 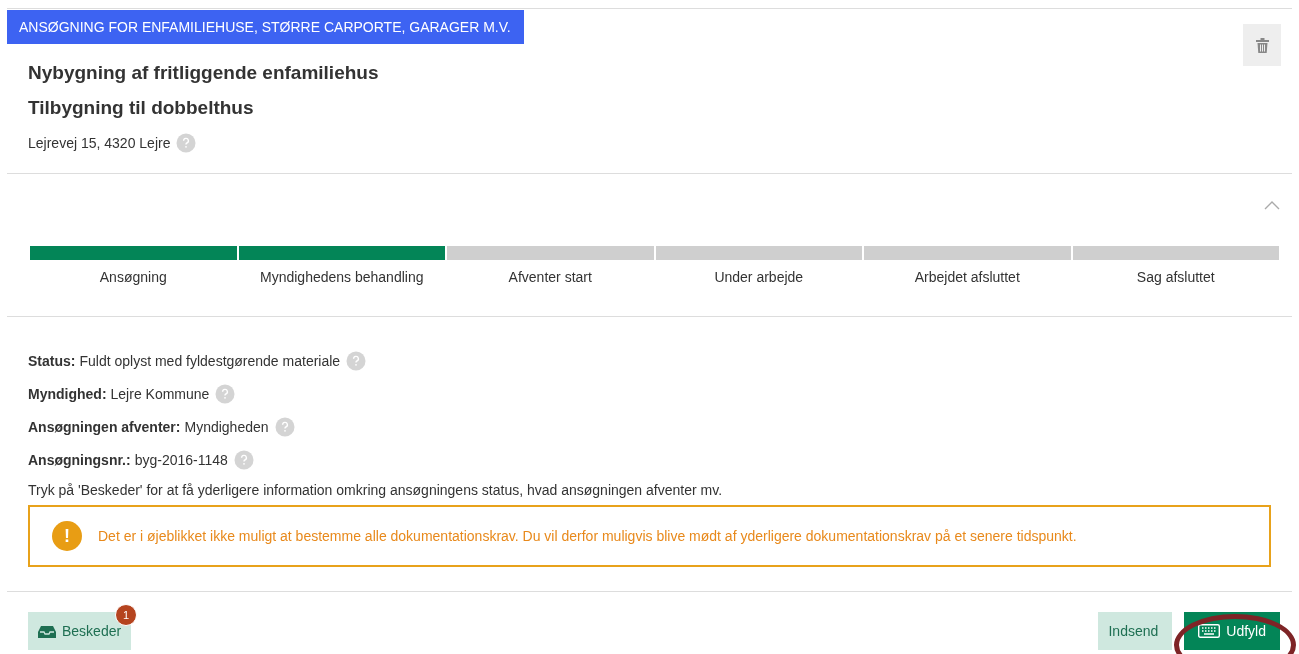 What do you see at coordinates (1209, 631) in the screenshot?
I see `keyboard-icon` at bounding box center [1209, 631].